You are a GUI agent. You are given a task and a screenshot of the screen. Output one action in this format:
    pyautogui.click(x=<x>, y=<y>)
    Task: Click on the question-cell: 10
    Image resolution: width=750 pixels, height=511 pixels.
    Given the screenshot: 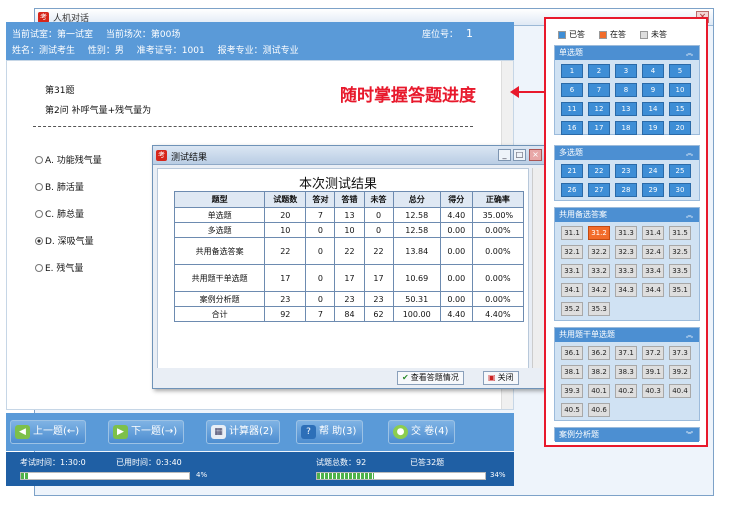 What is the action you would take?
    pyautogui.click(x=680, y=90)
    